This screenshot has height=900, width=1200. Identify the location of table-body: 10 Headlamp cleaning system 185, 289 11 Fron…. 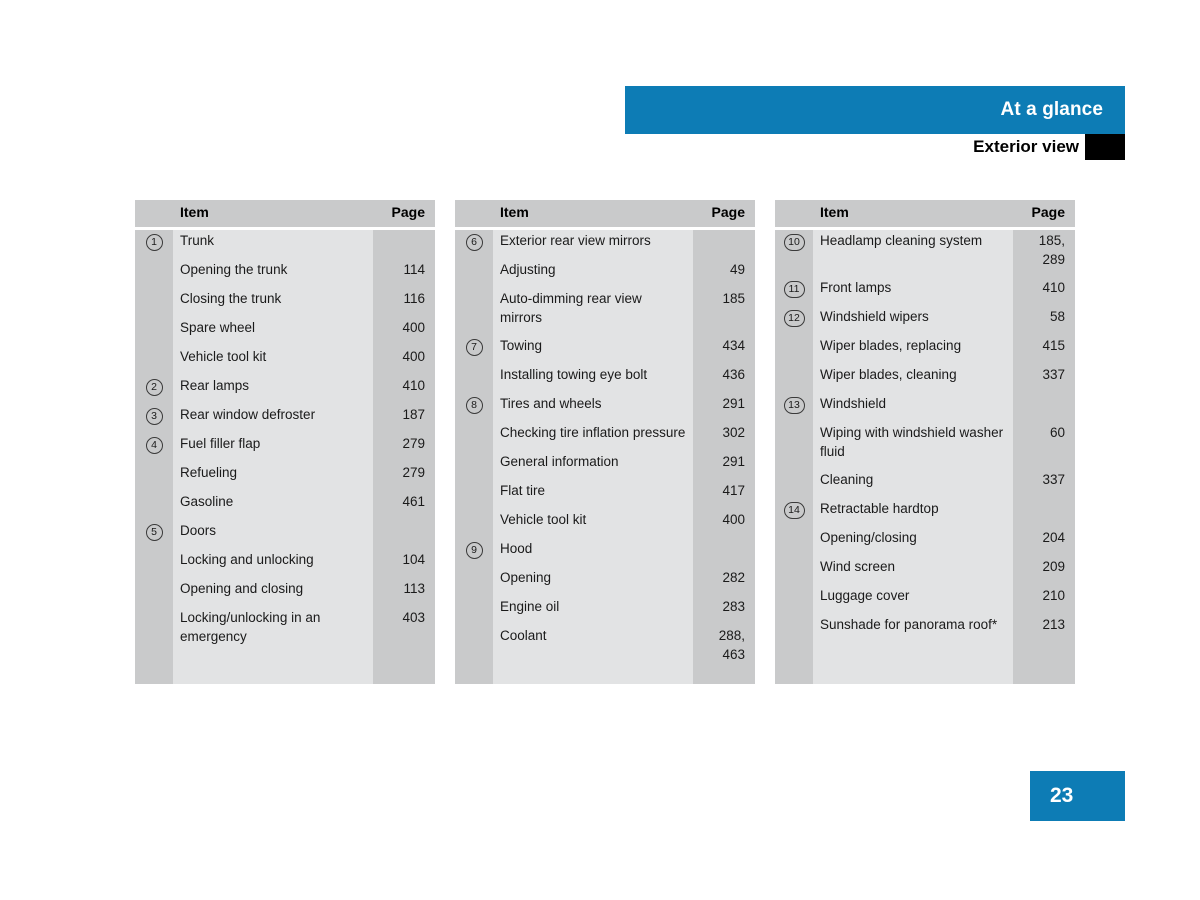
(925, 436).